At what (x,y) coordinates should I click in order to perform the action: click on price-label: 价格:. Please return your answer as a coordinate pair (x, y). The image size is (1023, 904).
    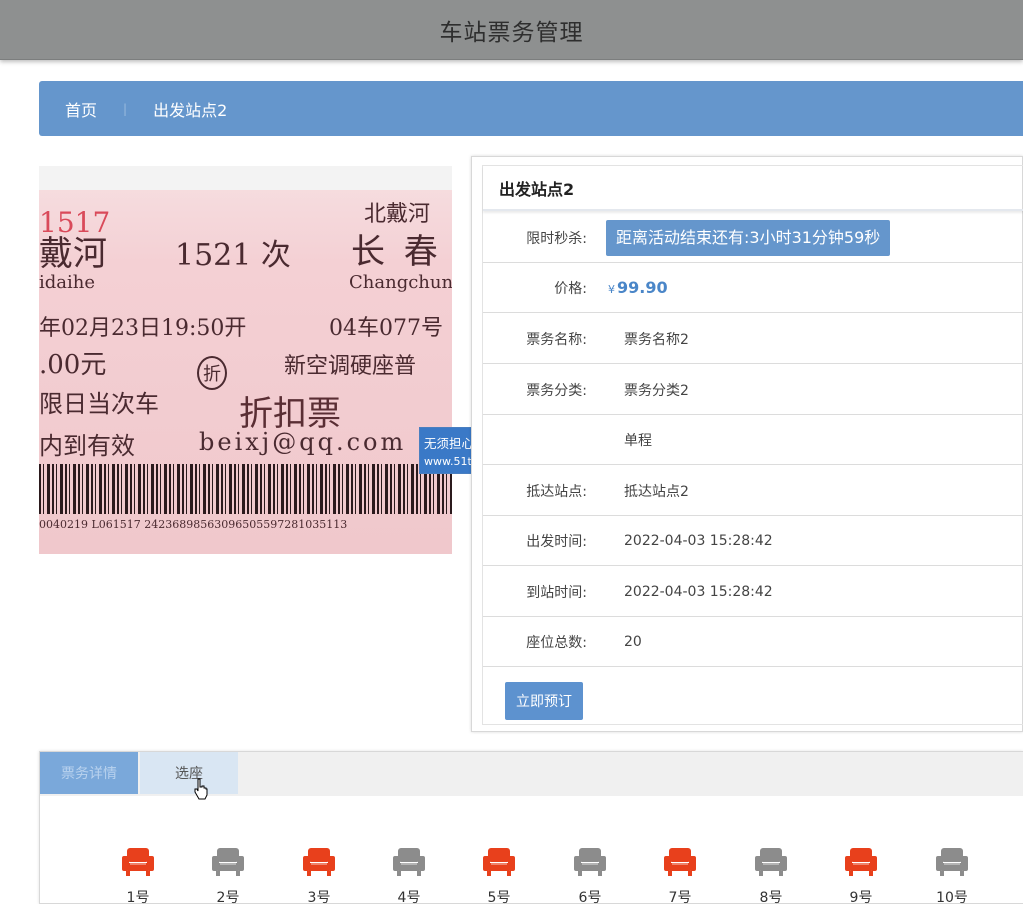
    Looking at the image, I should click on (570, 288).